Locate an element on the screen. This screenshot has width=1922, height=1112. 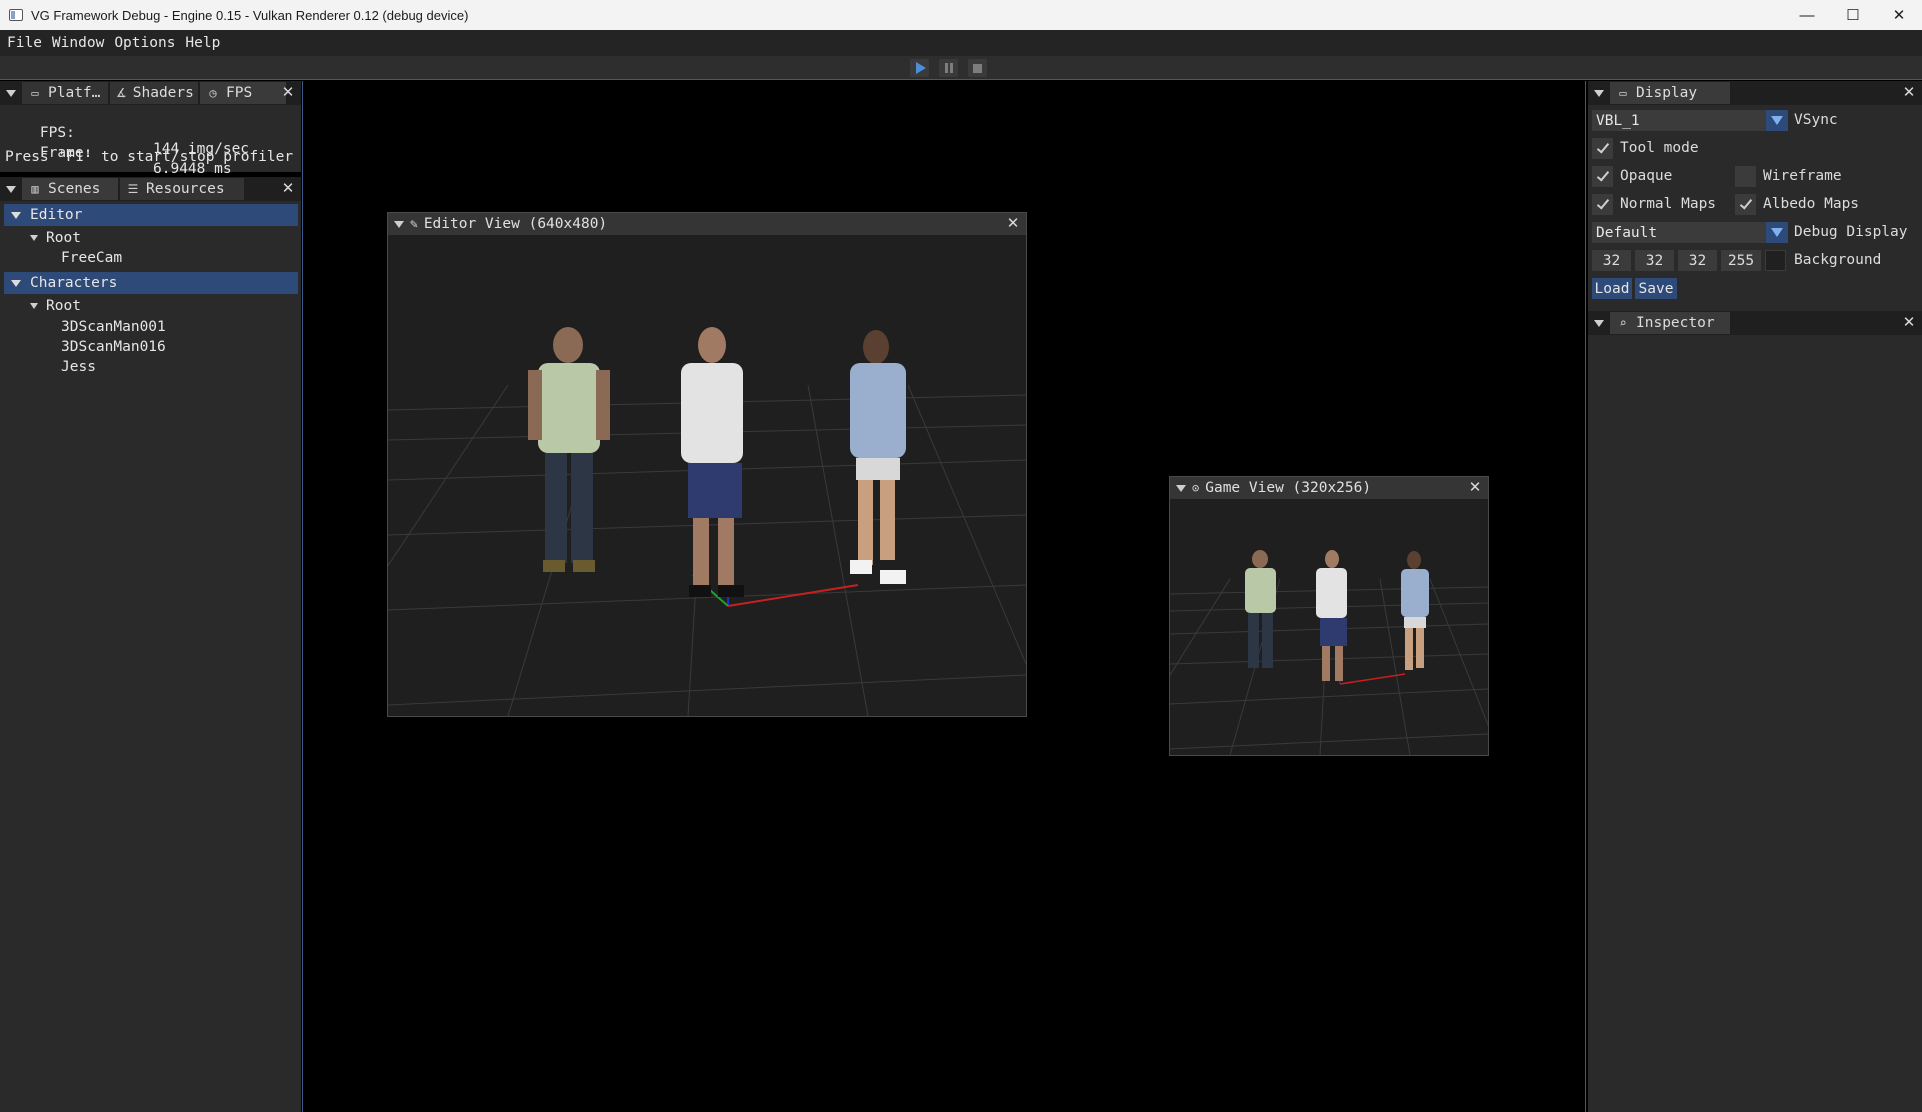
scenes-panel-tabbar: ▥ Scenes ☰ Resources ✕ is located at coordinates (150, 189).